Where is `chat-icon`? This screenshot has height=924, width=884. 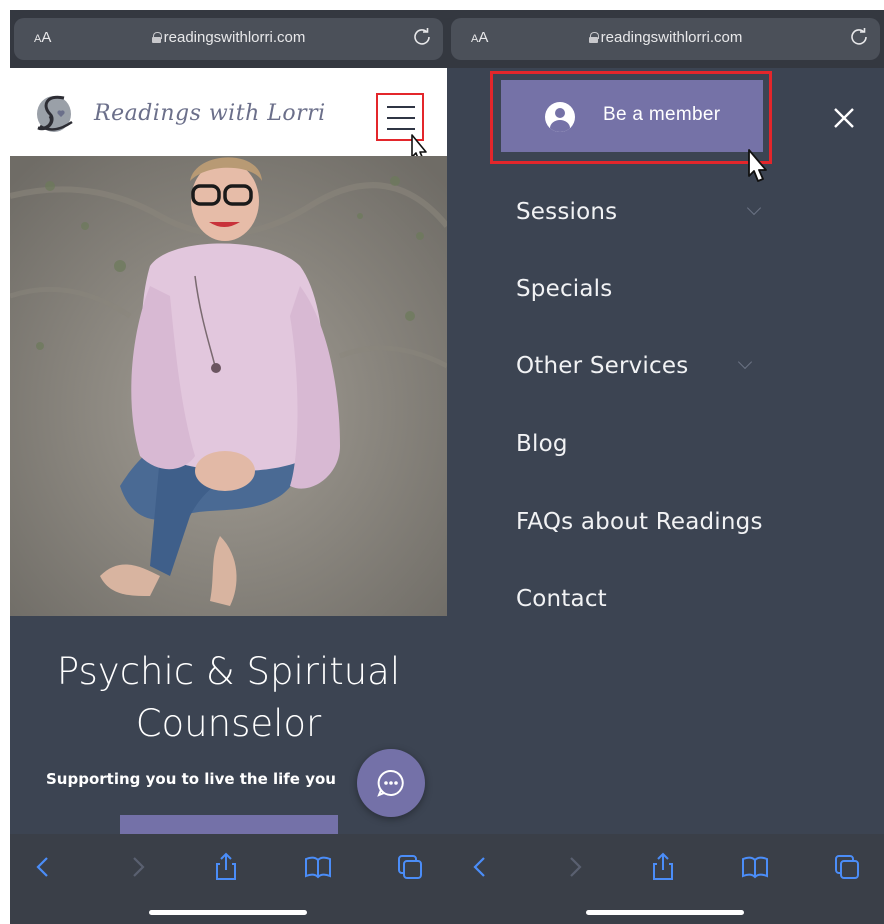
chat-icon is located at coordinates (390, 783).